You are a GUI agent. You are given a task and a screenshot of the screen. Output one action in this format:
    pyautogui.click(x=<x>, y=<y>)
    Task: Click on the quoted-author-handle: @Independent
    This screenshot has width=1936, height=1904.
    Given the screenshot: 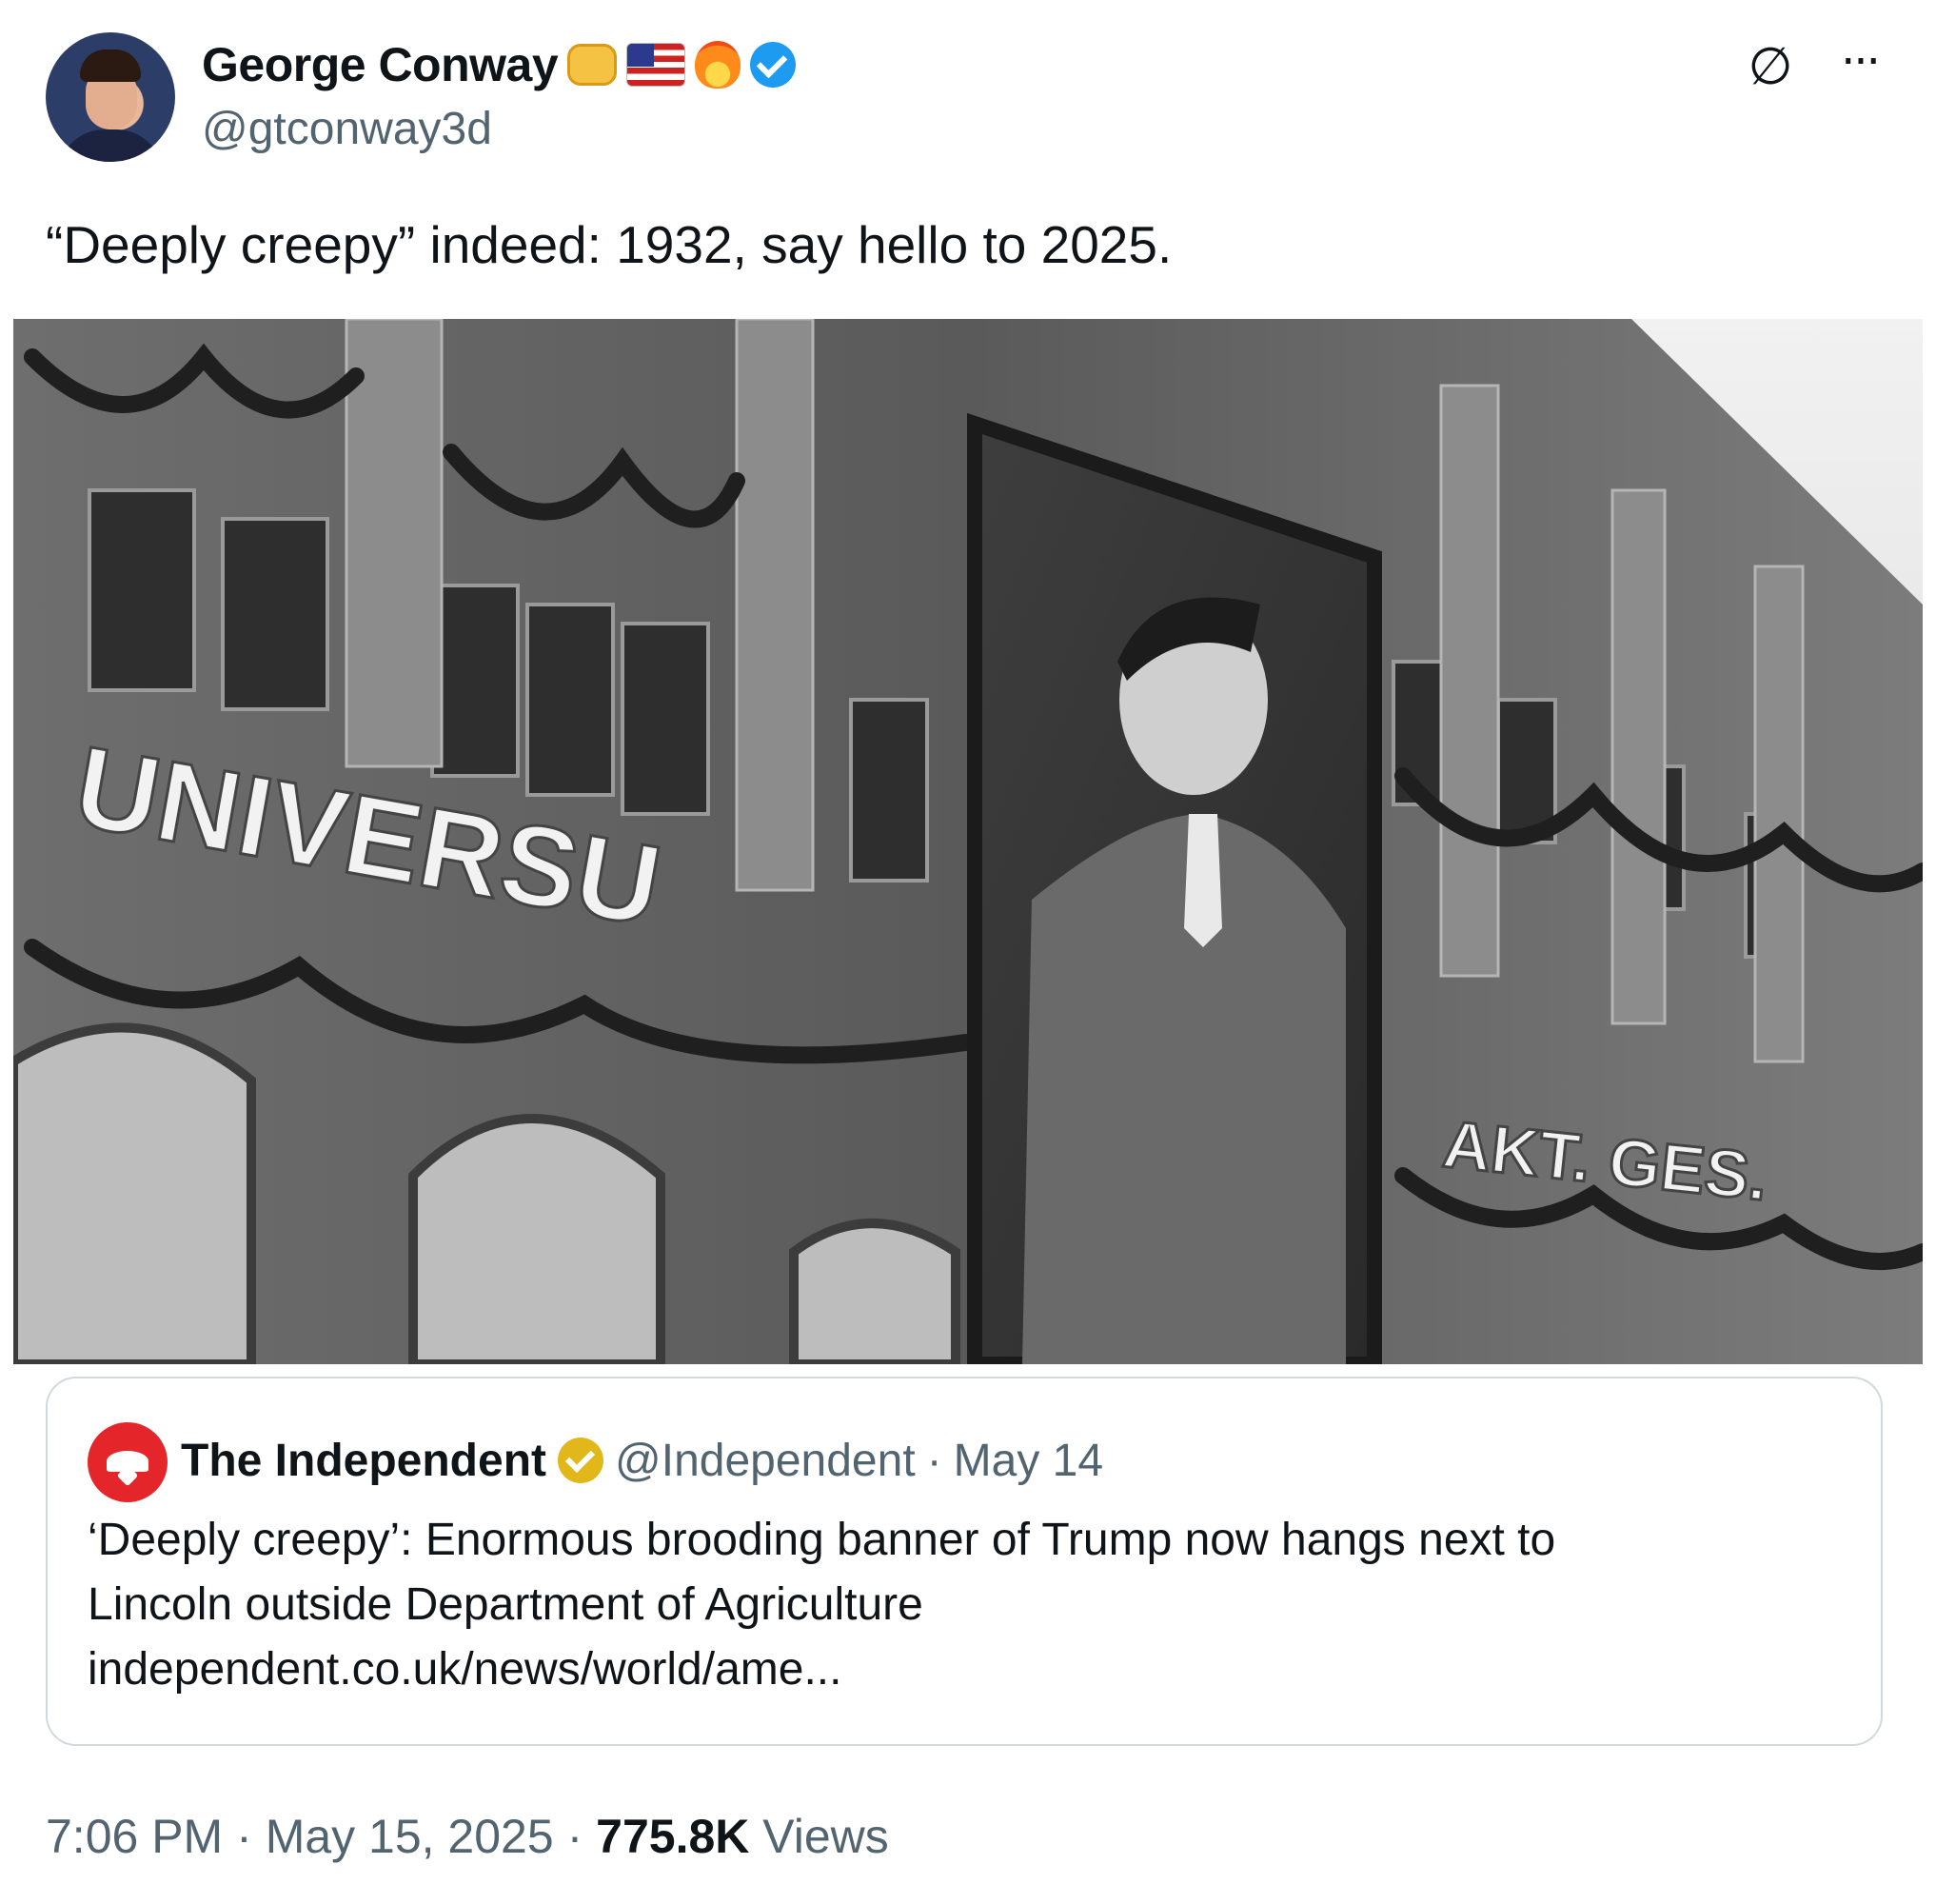 What is the action you would take?
    pyautogui.click(x=766, y=1461)
    